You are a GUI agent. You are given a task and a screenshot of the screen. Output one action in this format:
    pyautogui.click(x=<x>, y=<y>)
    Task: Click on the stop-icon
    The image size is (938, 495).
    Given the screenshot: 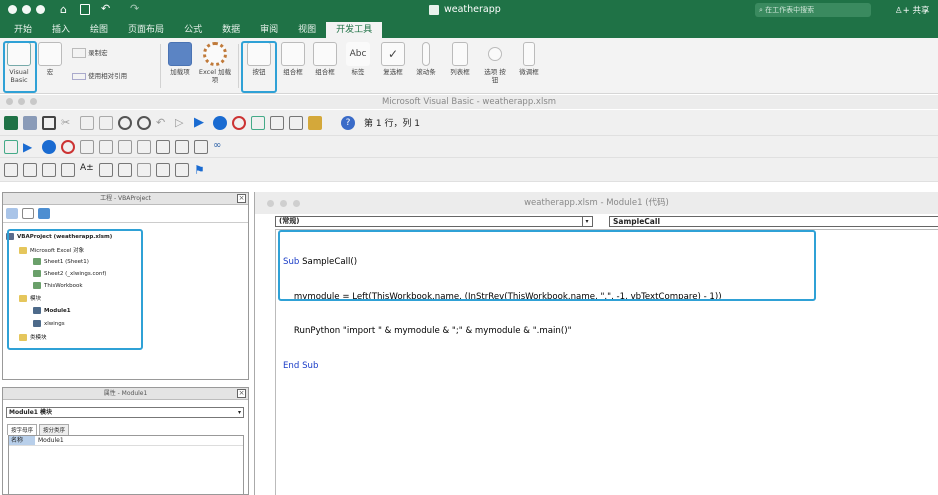 What is the action you would take?
    pyautogui.click(x=68, y=146)
    